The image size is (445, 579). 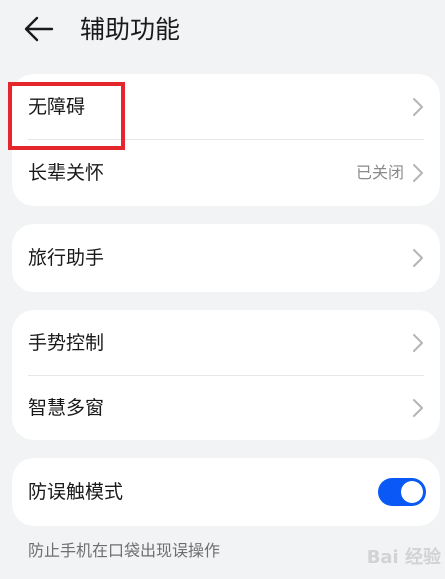 I want to click on back-button, so click(x=44, y=29).